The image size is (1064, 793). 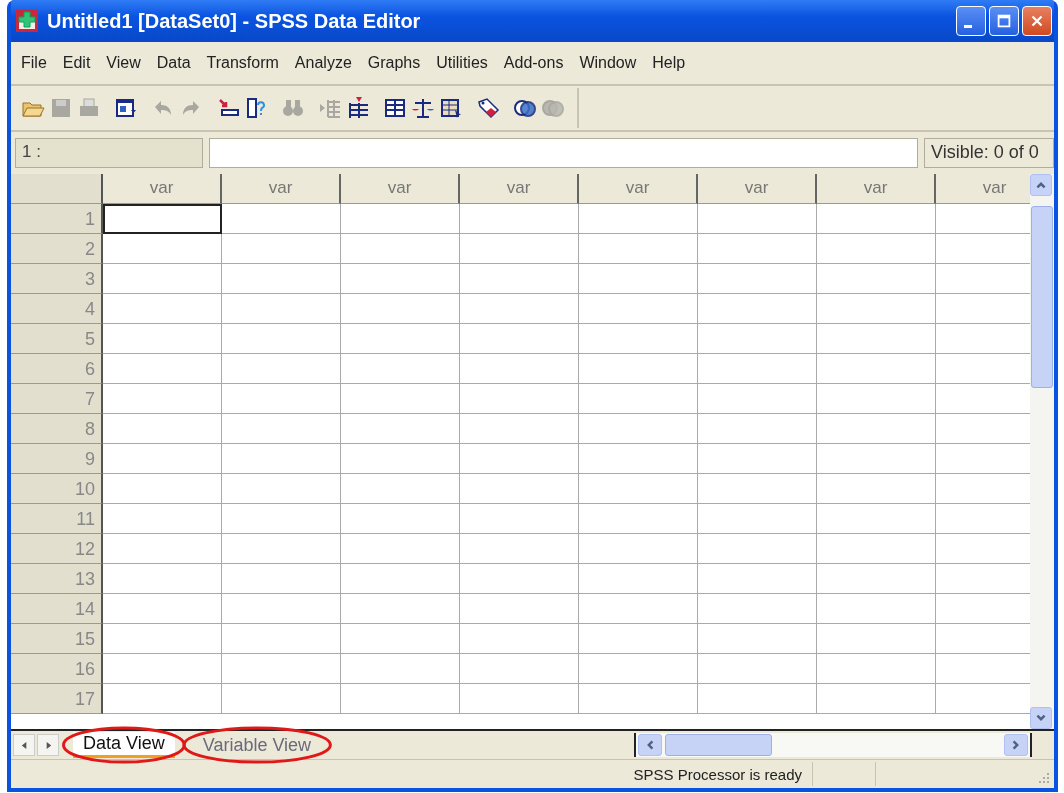 What do you see at coordinates (1016, 745) in the screenshot?
I see `scroll-right-button` at bounding box center [1016, 745].